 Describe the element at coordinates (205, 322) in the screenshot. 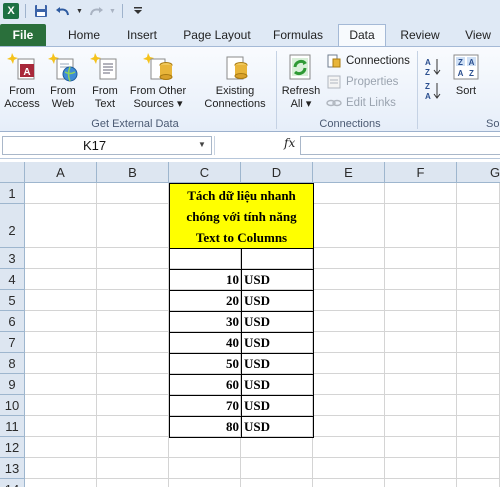

I see `cell-c6: 30` at that location.